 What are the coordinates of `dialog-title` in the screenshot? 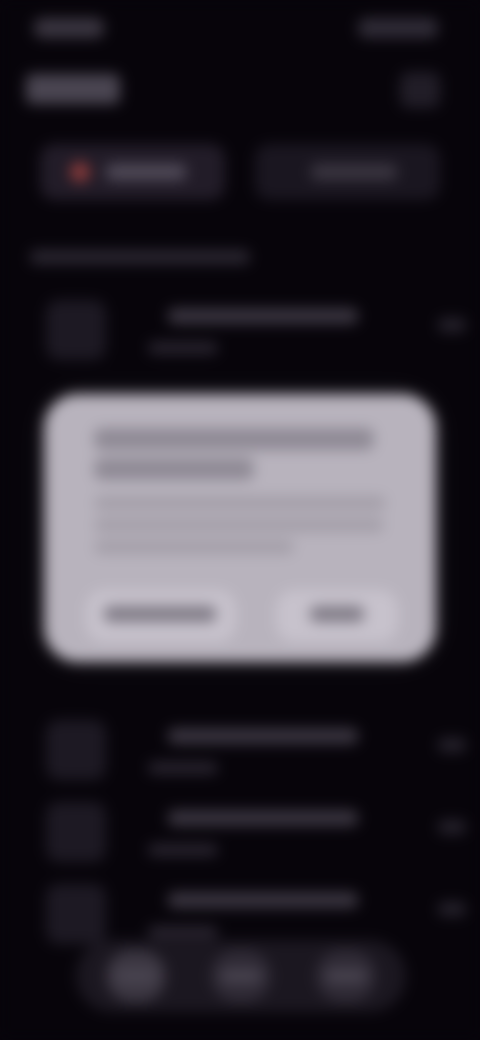 It's located at (234, 439).